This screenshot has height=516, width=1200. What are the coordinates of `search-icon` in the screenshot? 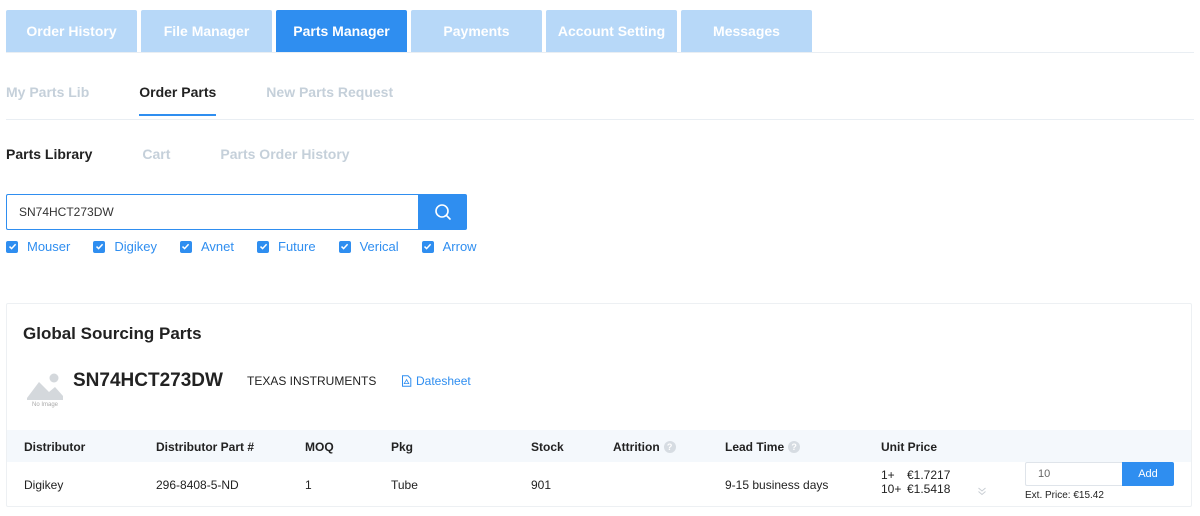 It's located at (442, 212).